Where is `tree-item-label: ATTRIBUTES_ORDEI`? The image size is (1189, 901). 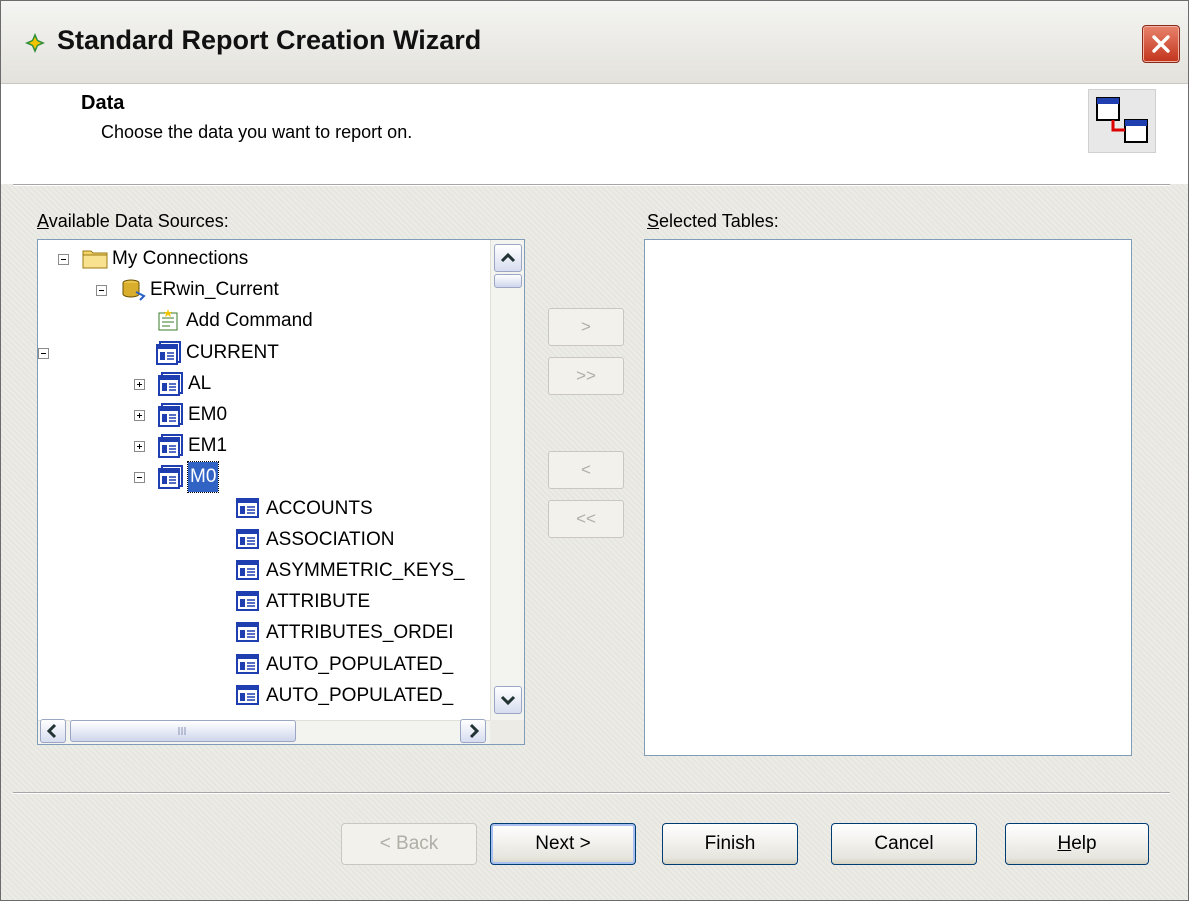 tree-item-label: ATTRIBUTES_ORDEI is located at coordinates (360, 633).